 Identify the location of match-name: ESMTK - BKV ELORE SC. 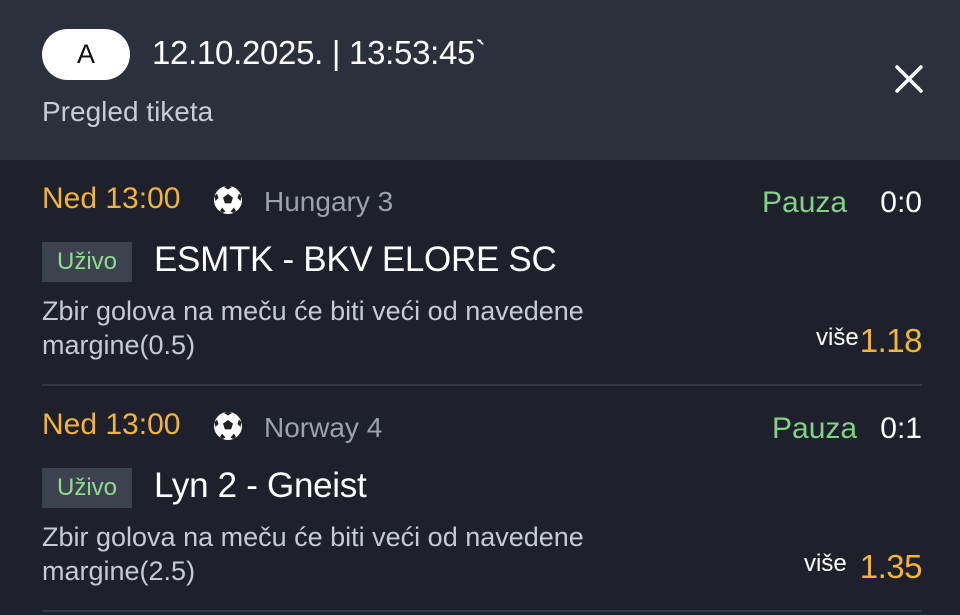
(355, 259).